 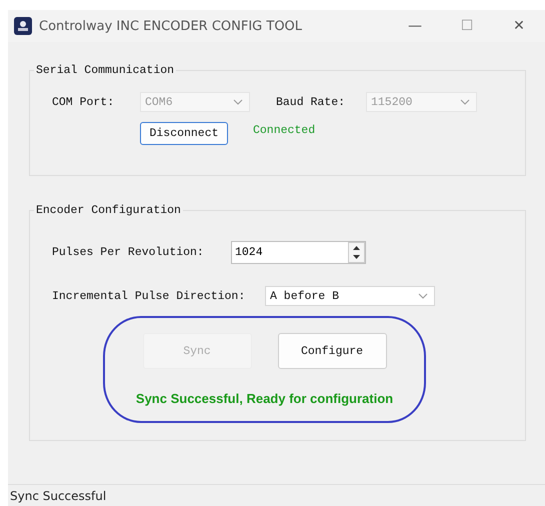 What do you see at coordinates (311, 102) in the screenshot?
I see `field-label: Baud Rate:` at bounding box center [311, 102].